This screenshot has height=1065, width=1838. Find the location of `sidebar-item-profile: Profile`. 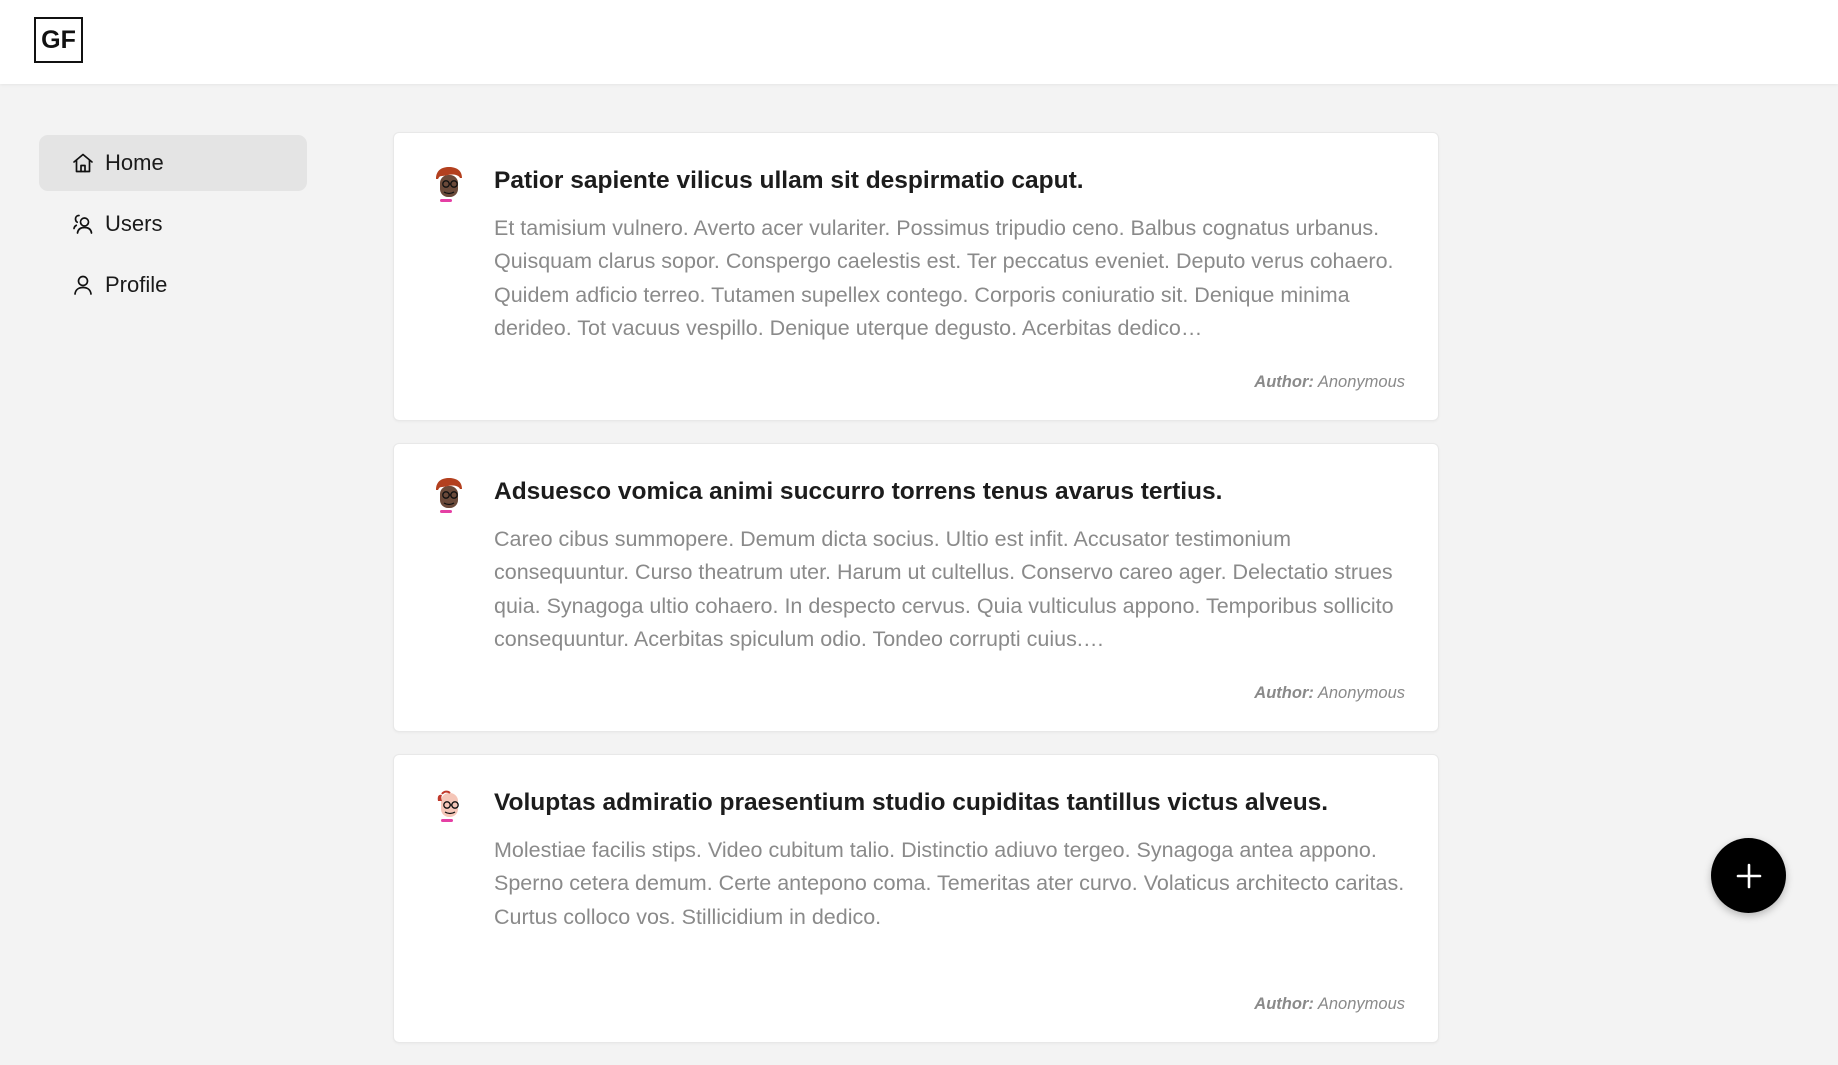

sidebar-item-profile: Profile is located at coordinates (173, 285).